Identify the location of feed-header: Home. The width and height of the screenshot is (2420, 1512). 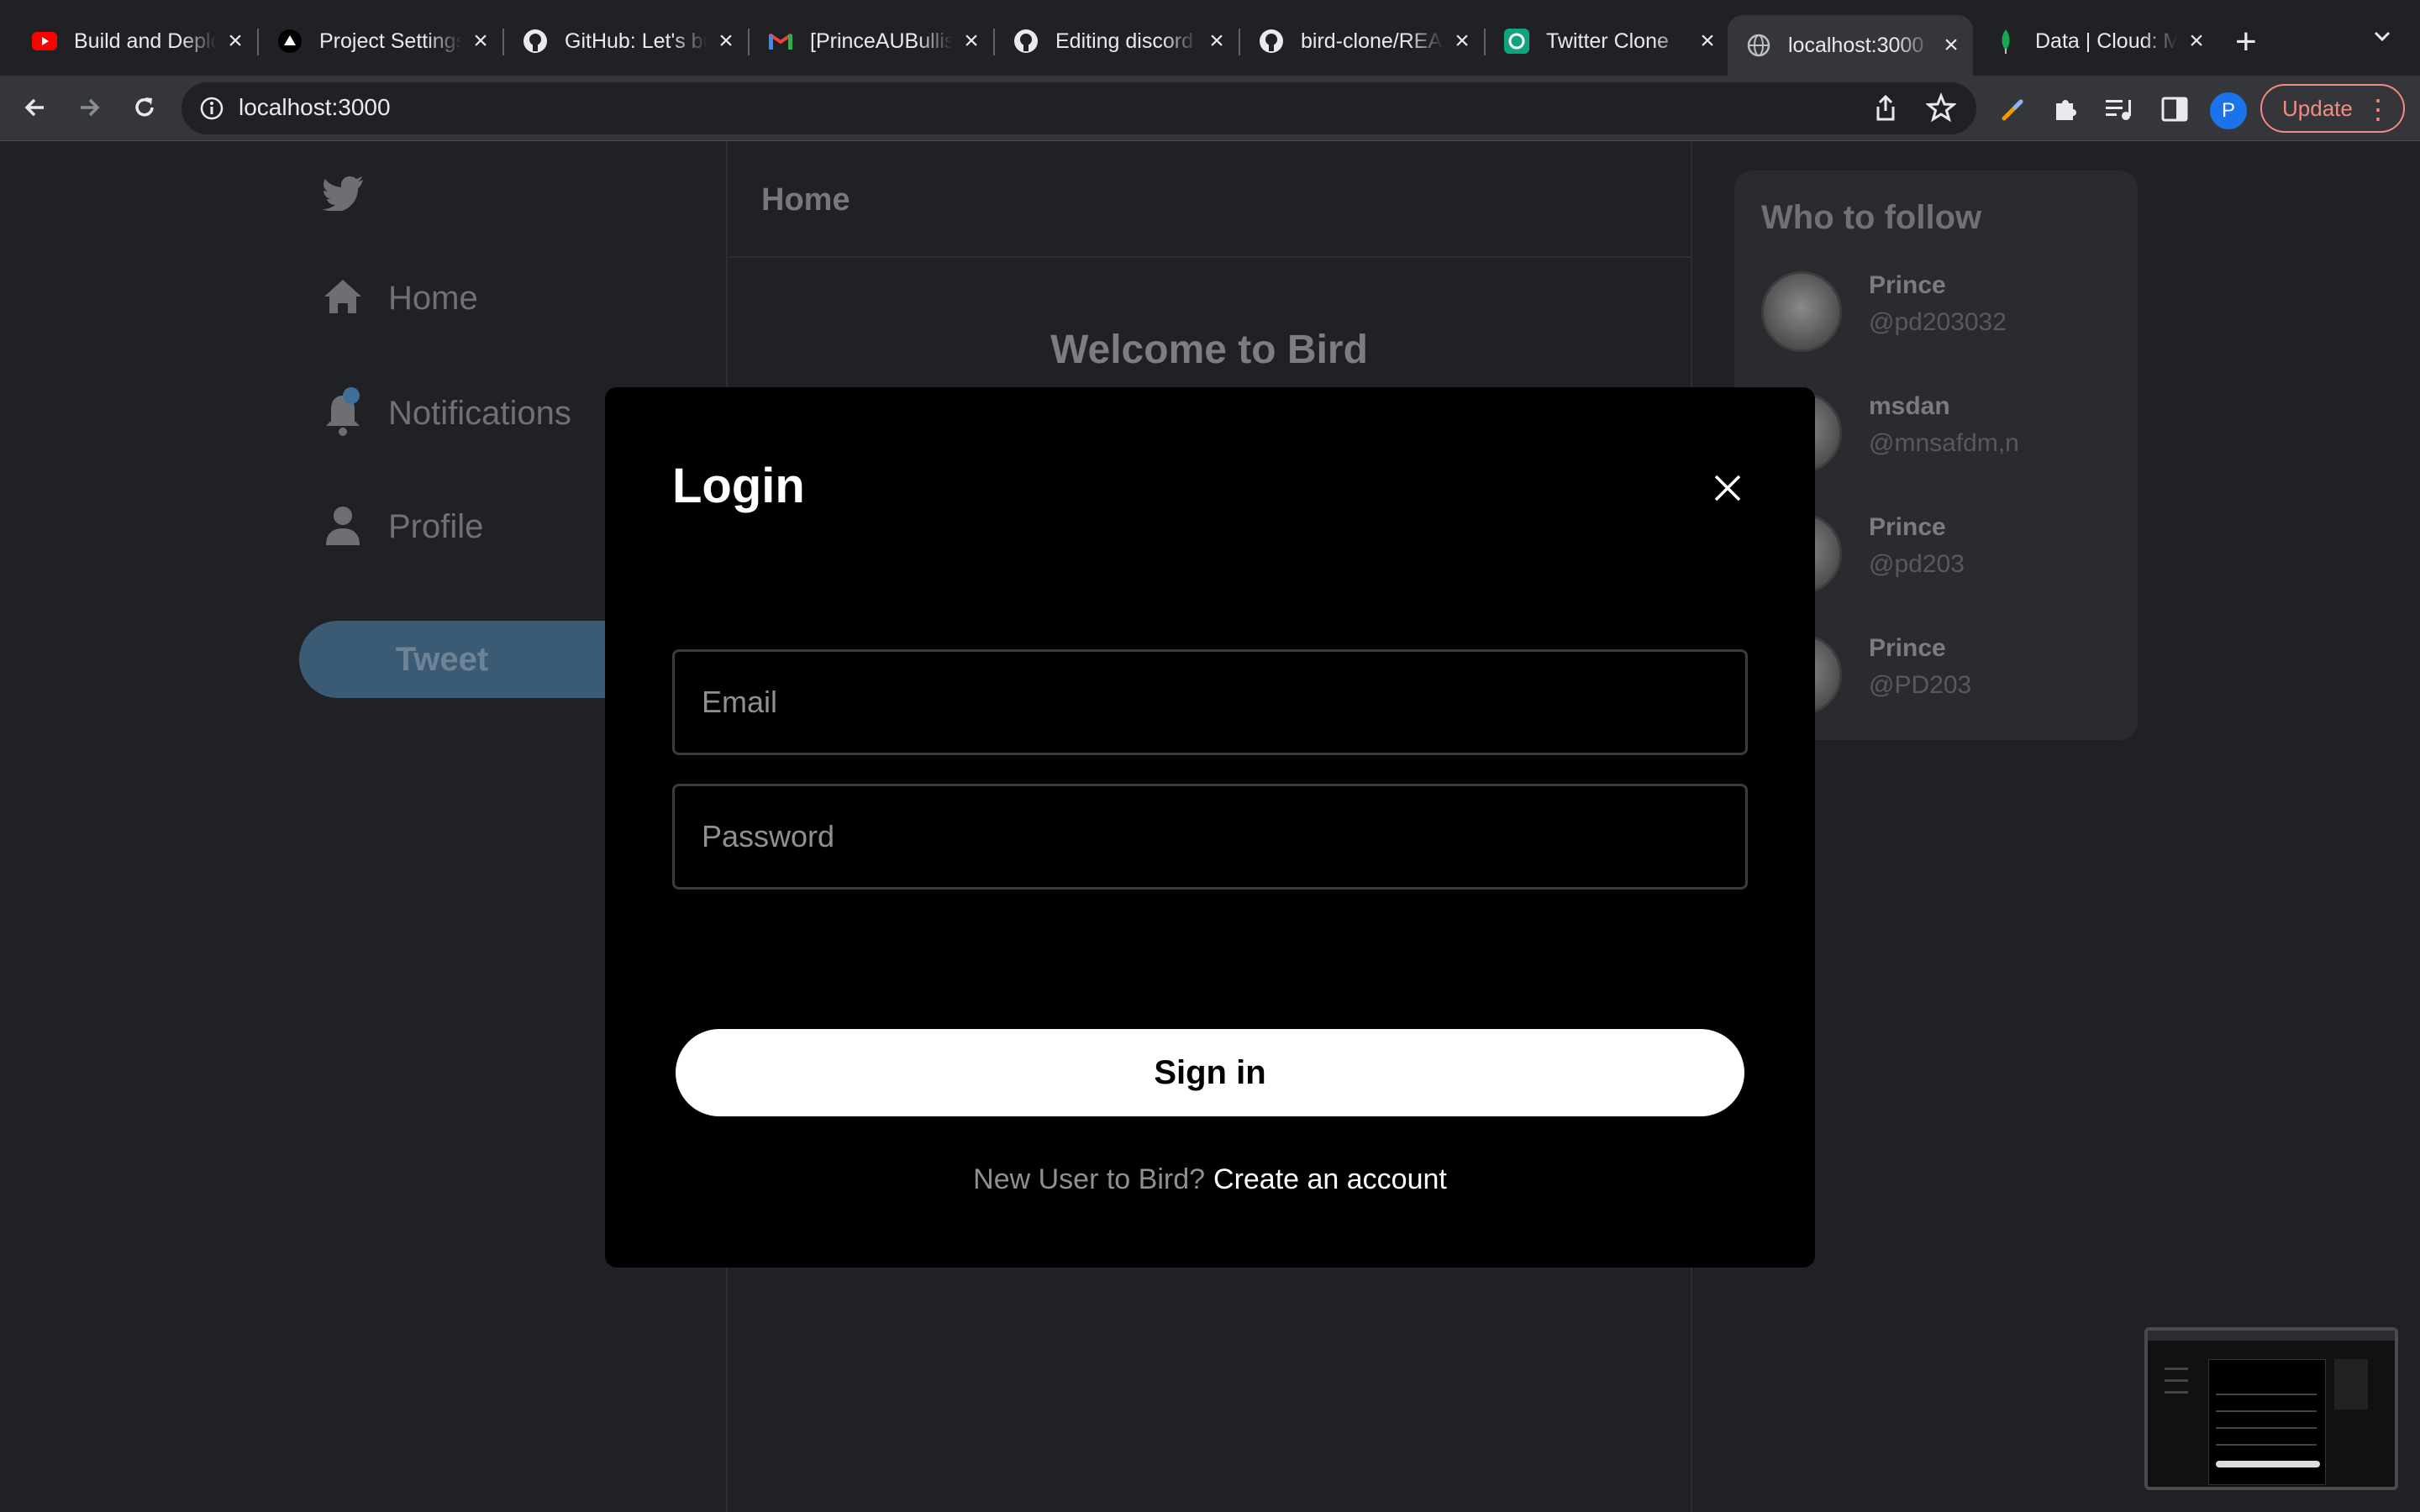
(1209, 200).